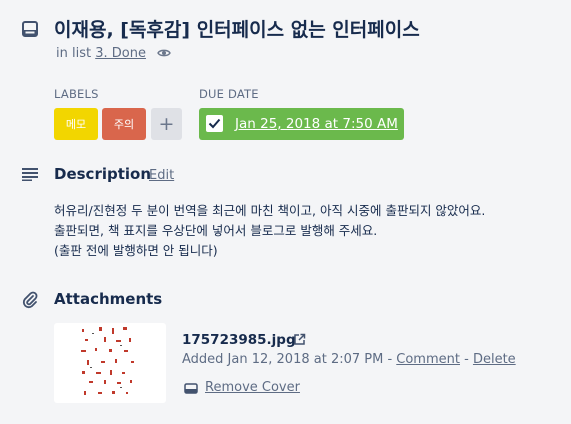 This screenshot has height=424, width=571. Describe the element at coordinates (239, 340) in the screenshot. I see `attachment-filename: 175723985.jpg` at that location.